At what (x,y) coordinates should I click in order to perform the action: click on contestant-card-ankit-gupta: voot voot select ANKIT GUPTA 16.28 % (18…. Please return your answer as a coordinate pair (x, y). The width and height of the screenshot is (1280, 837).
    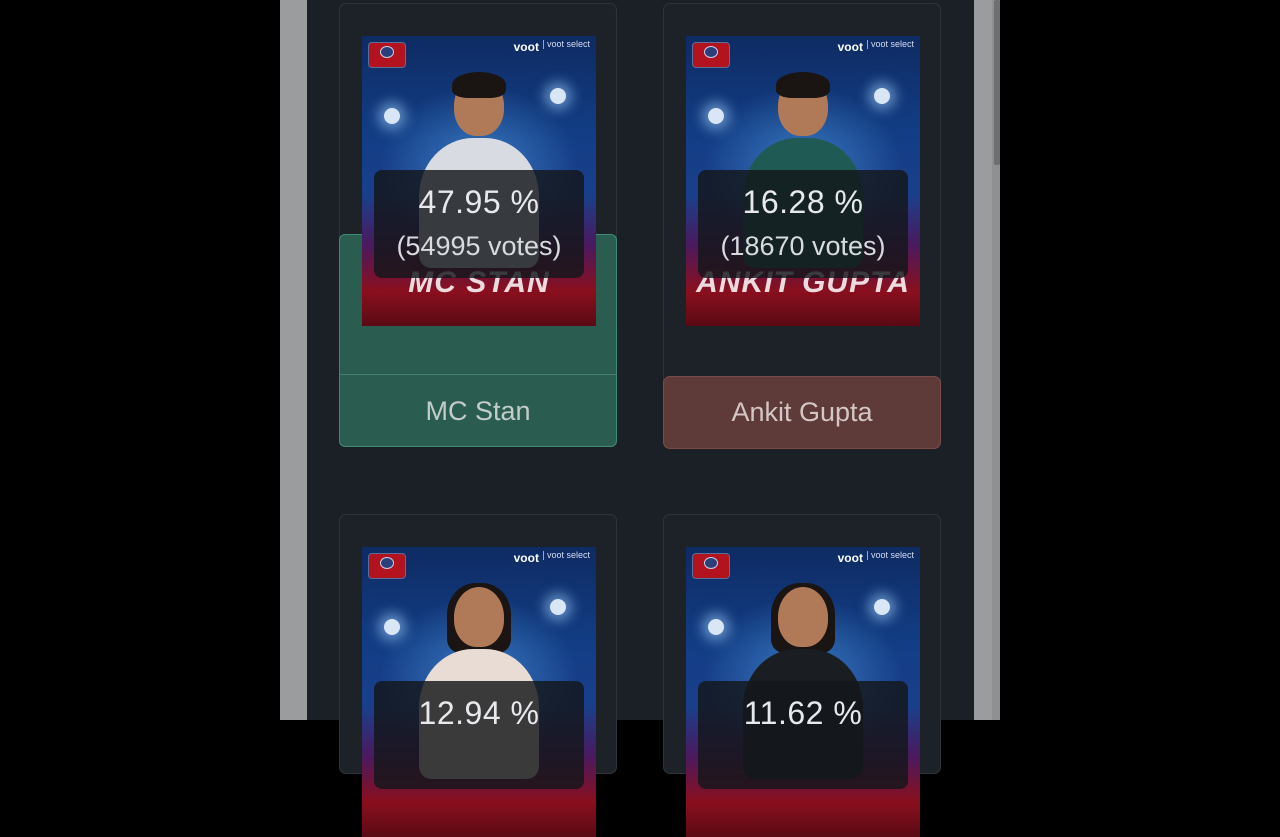
    Looking at the image, I should click on (802, 226).